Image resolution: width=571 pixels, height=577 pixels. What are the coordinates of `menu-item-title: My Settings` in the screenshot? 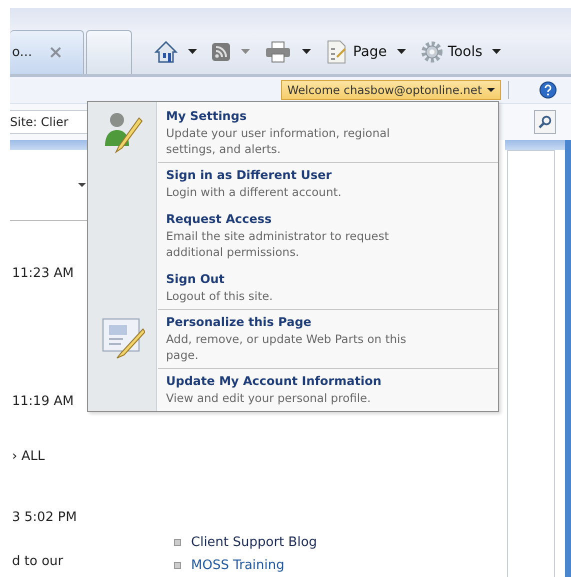 It's located at (207, 116).